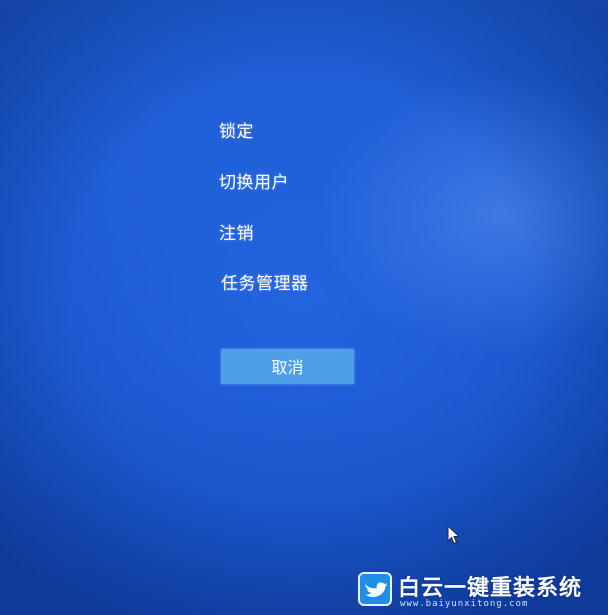 The image size is (608, 615). What do you see at coordinates (454, 535) in the screenshot?
I see `mouse-pointer-icon` at bounding box center [454, 535].